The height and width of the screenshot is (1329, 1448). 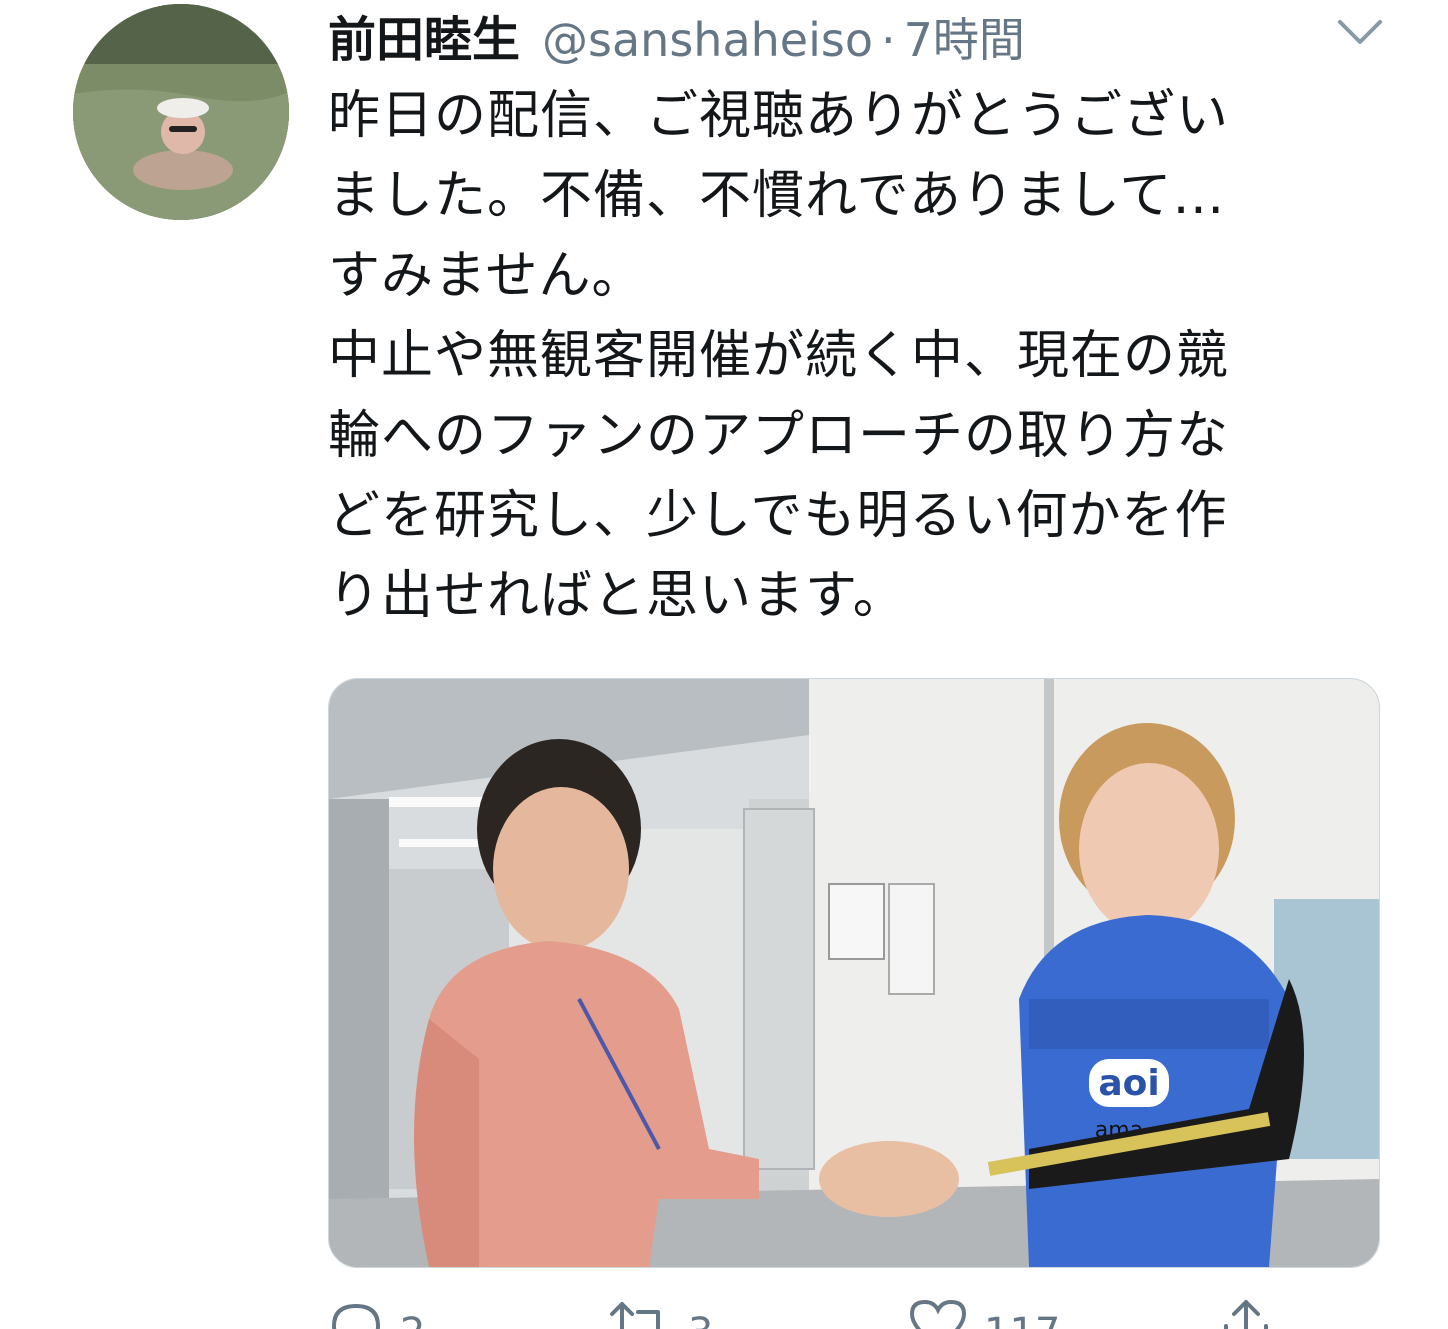 What do you see at coordinates (707, 40) in the screenshot?
I see `handle: @sanshaheiso` at bounding box center [707, 40].